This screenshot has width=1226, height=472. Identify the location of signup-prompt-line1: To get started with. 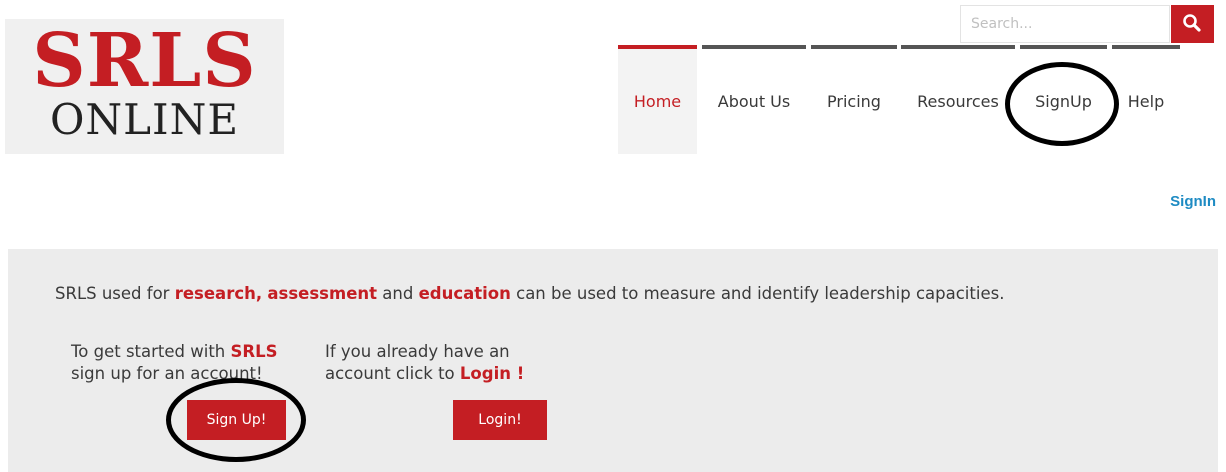
(151, 351).